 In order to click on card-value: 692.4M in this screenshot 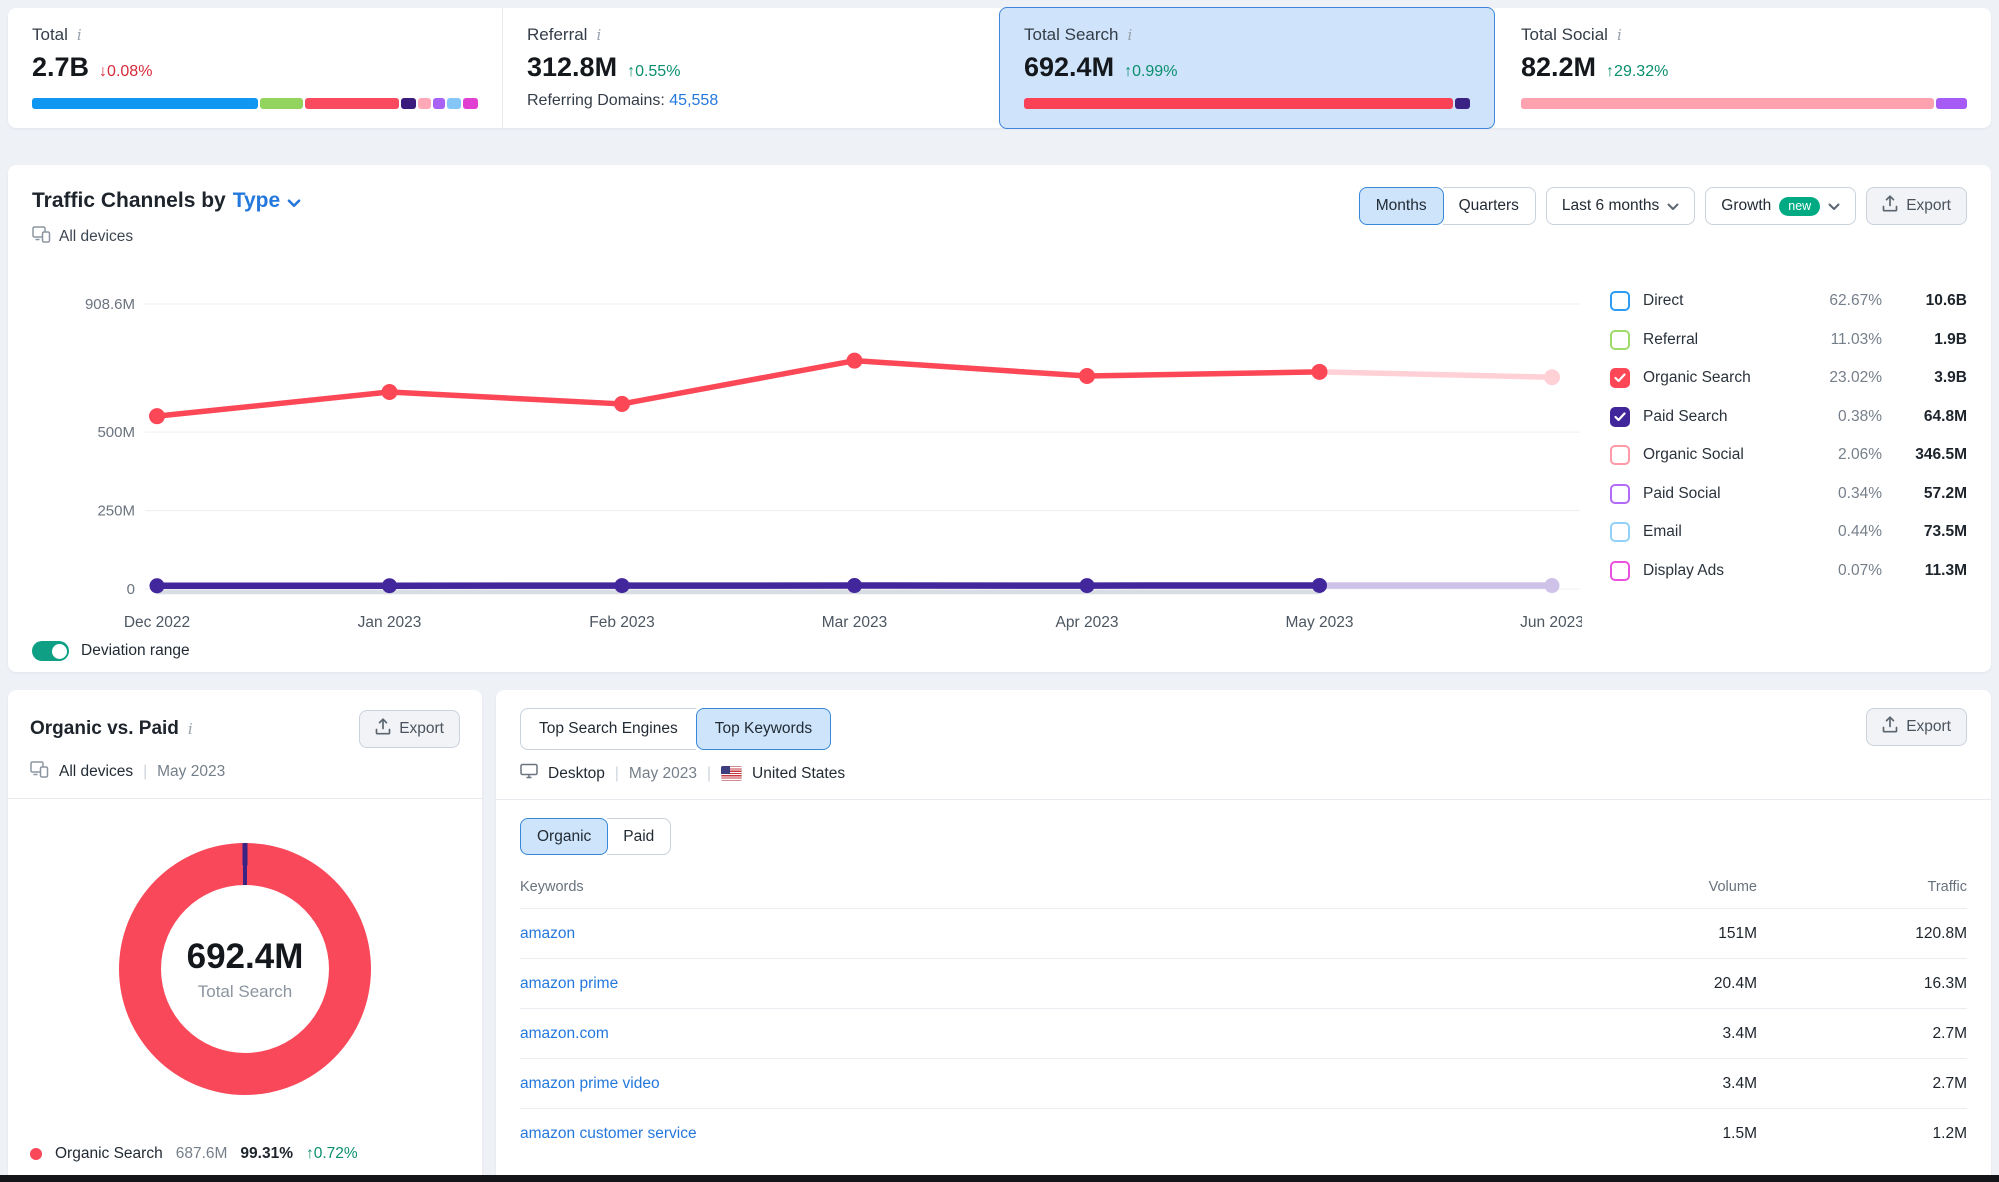, I will do `click(1069, 67)`.